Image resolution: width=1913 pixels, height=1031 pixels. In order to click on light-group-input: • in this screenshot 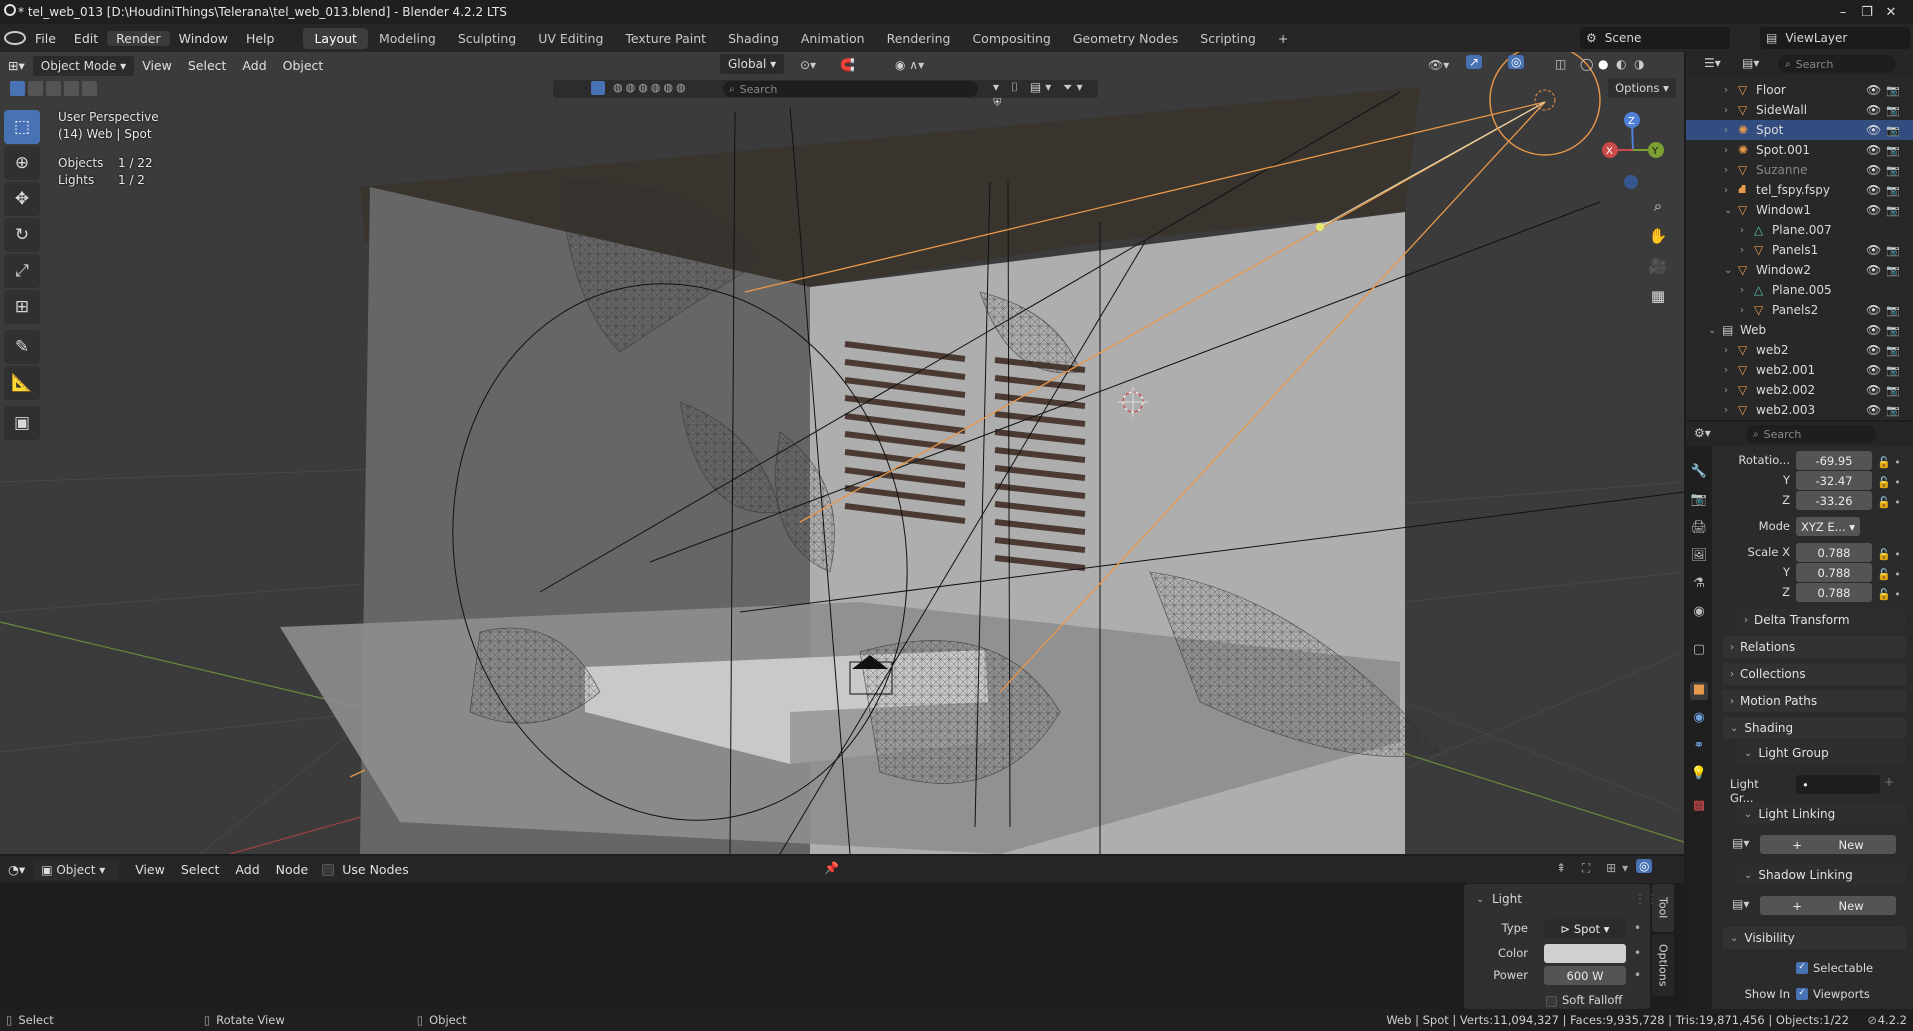, I will do `click(1838, 784)`.